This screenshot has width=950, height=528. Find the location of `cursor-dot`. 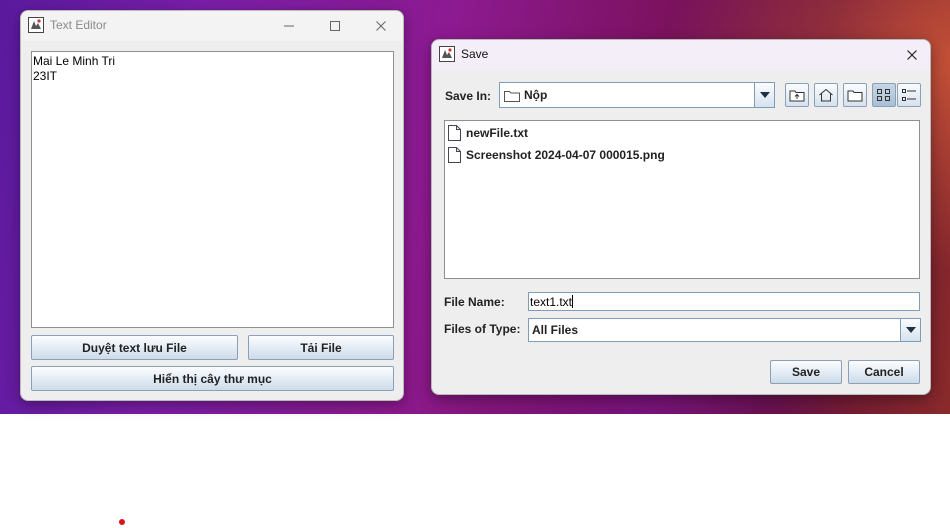

cursor-dot is located at coordinates (122, 522).